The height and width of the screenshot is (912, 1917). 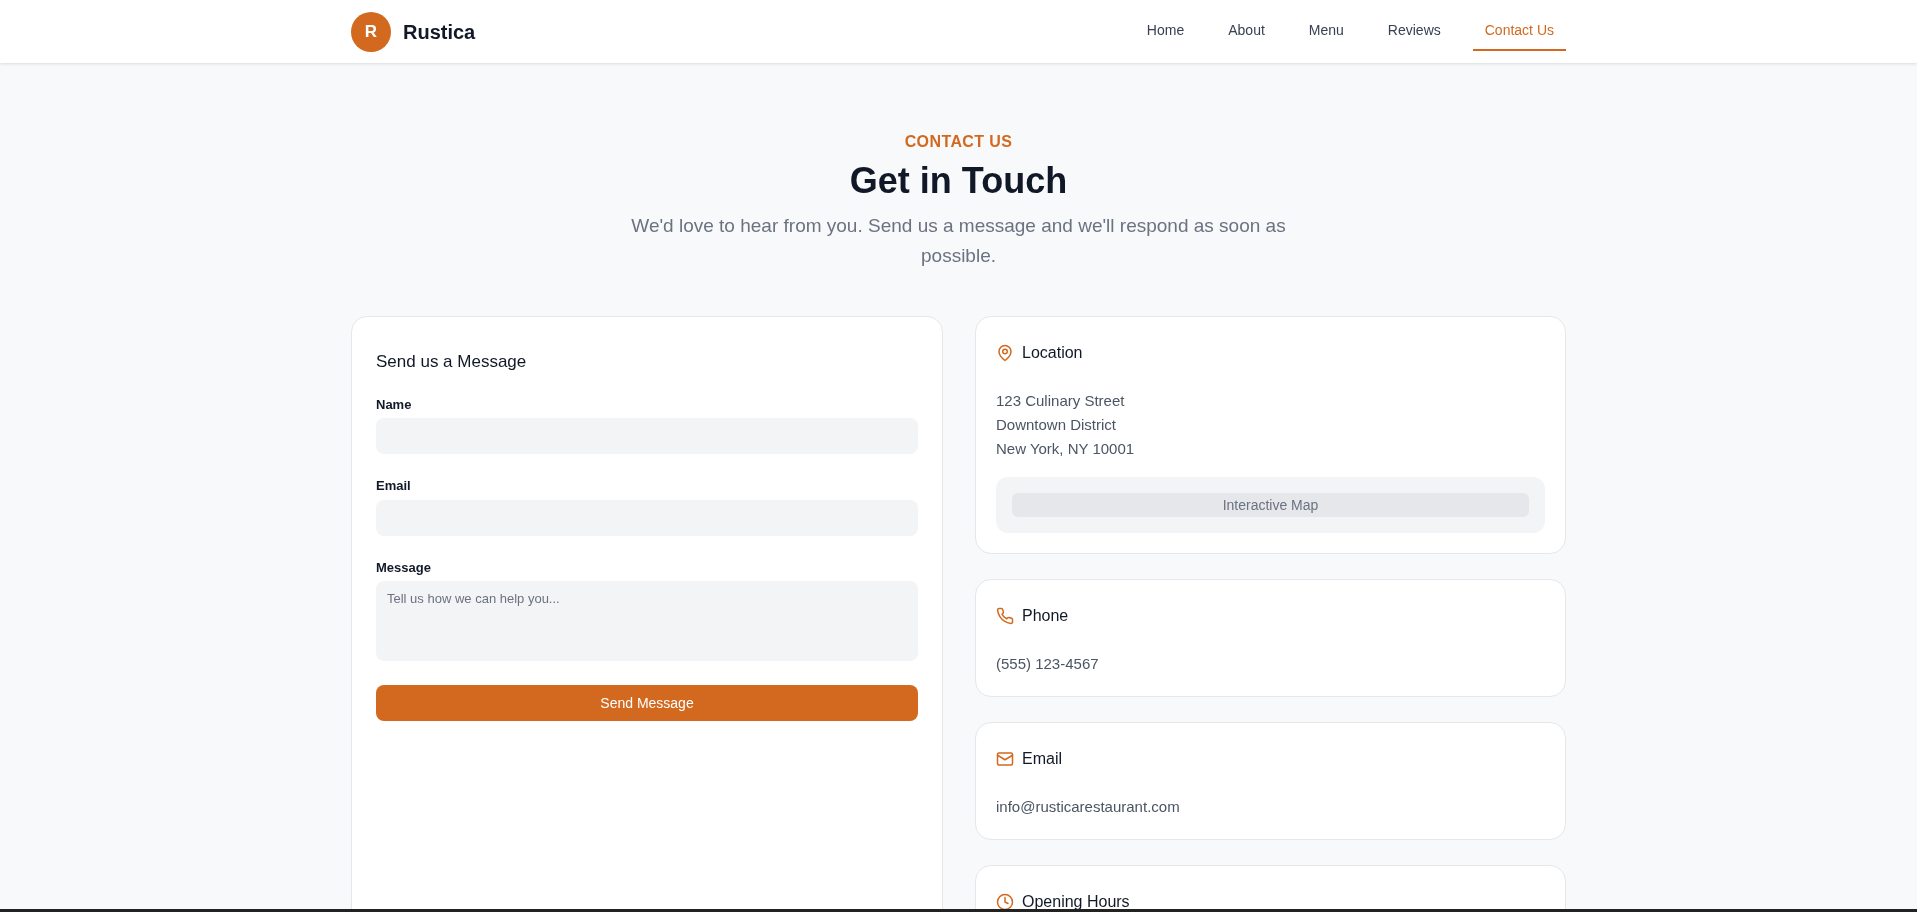 I want to click on card-detail: Downtown District, so click(x=1056, y=425).